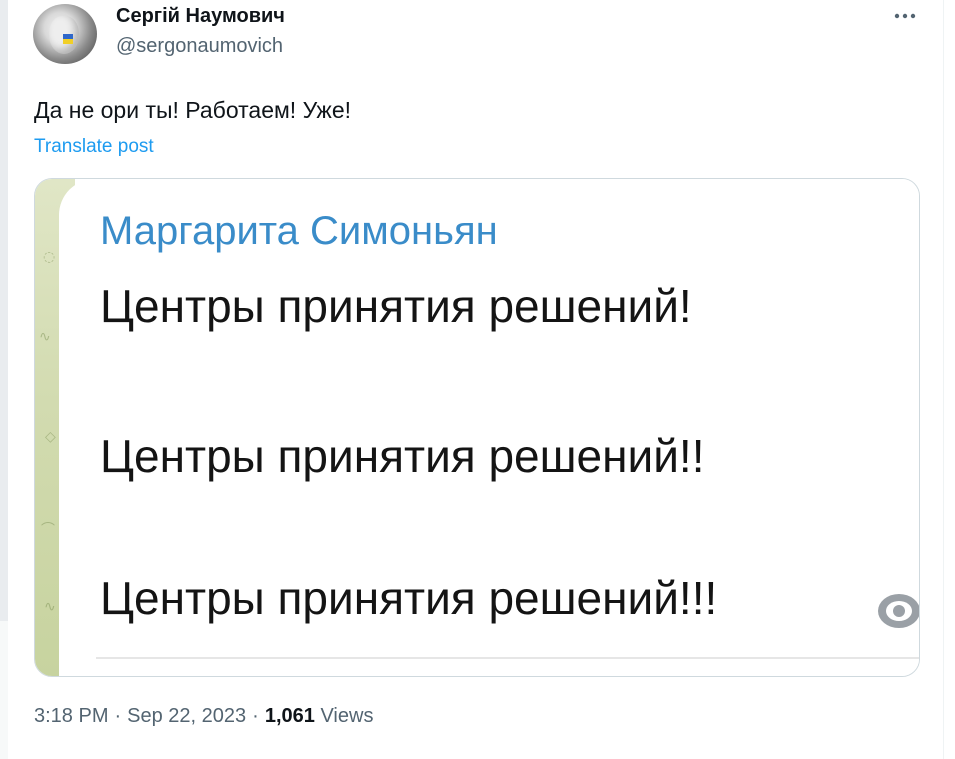 This screenshot has width=955, height=759. What do you see at coordinates (402, 456) in the screenshot?
I see `message-line: Центры принятия решений!!` at bounding box center [402, 456].